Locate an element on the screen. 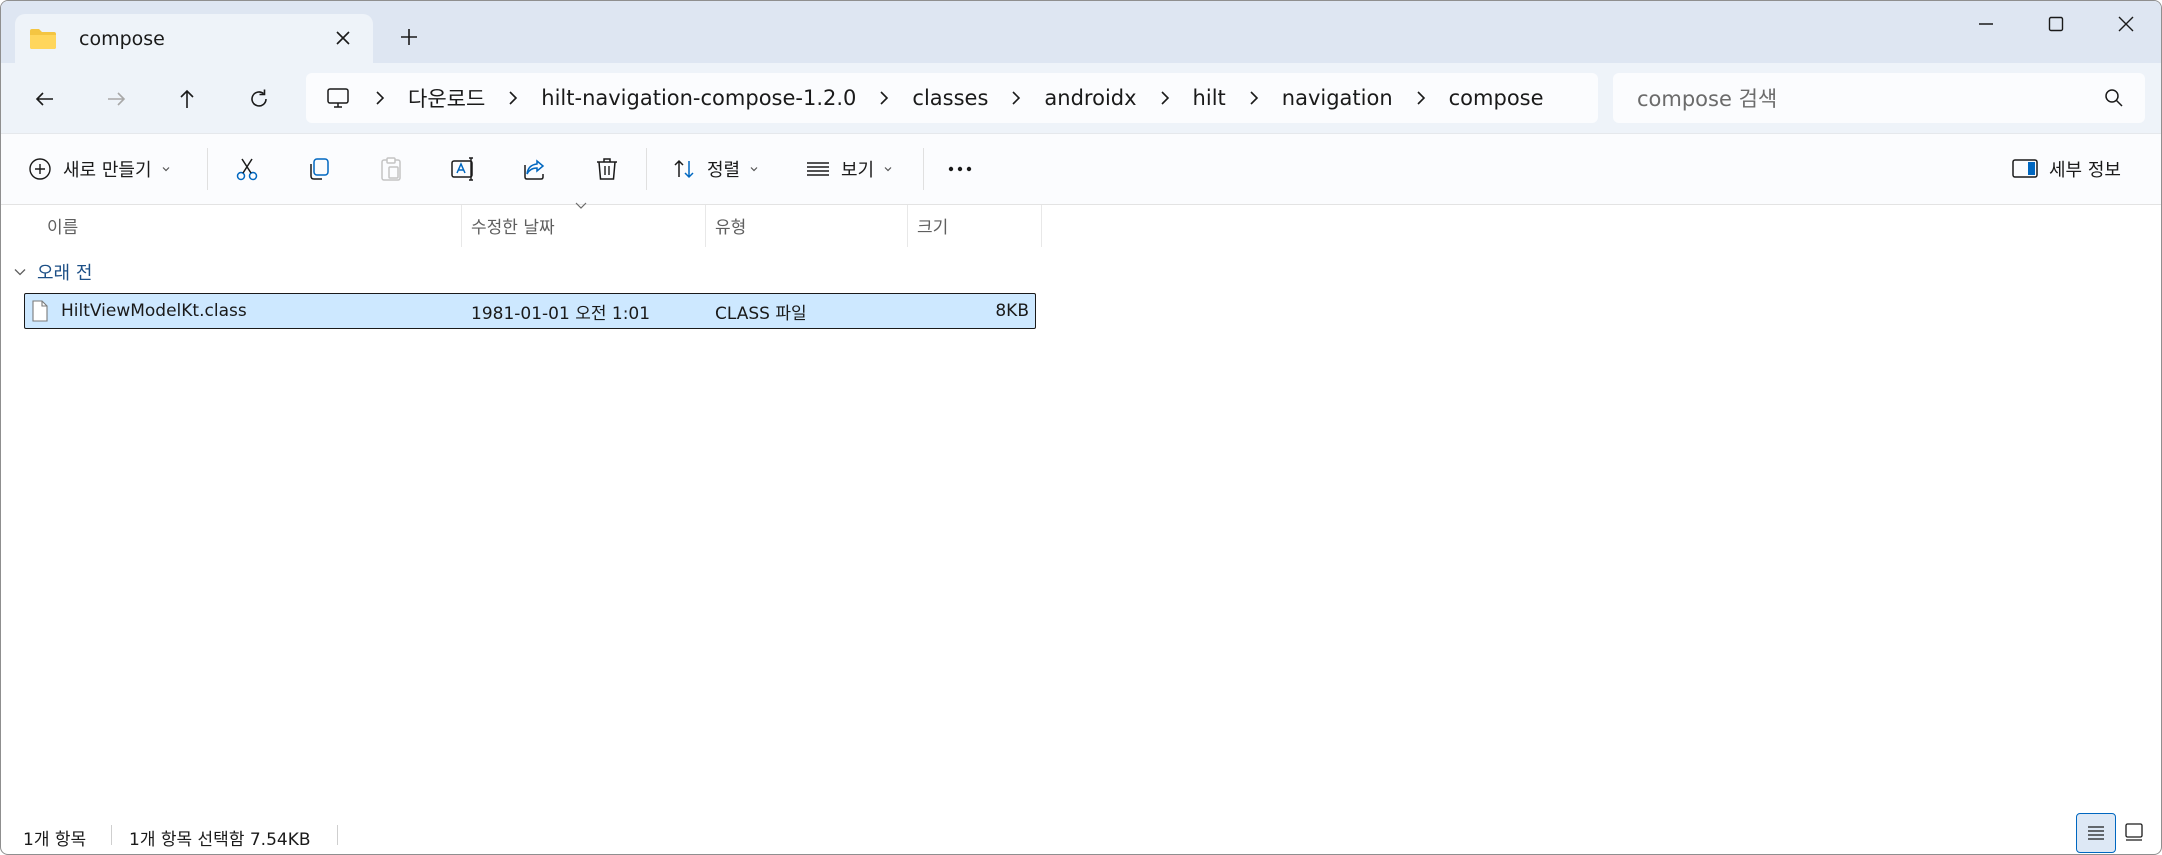 The height and width of the screenshot is (855, 2162). minimize-button is located at coordinates (1986, 24).